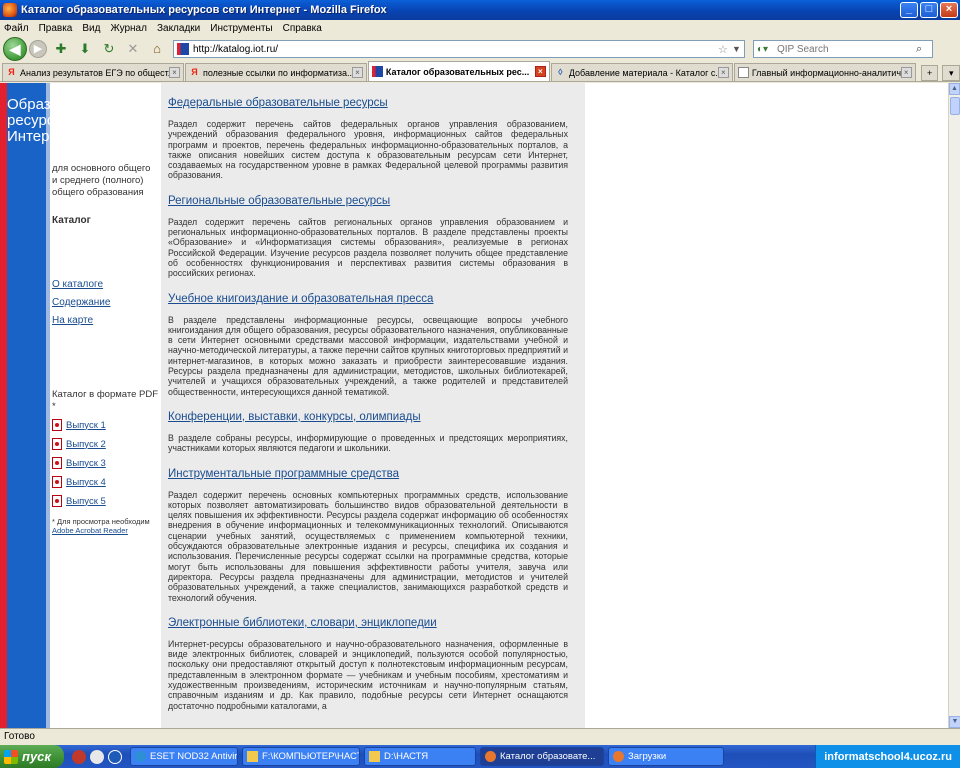 The width and height of the screenshot is (960, 768). I want to click on scroll-down-icon: ▼, so click(954, 722).